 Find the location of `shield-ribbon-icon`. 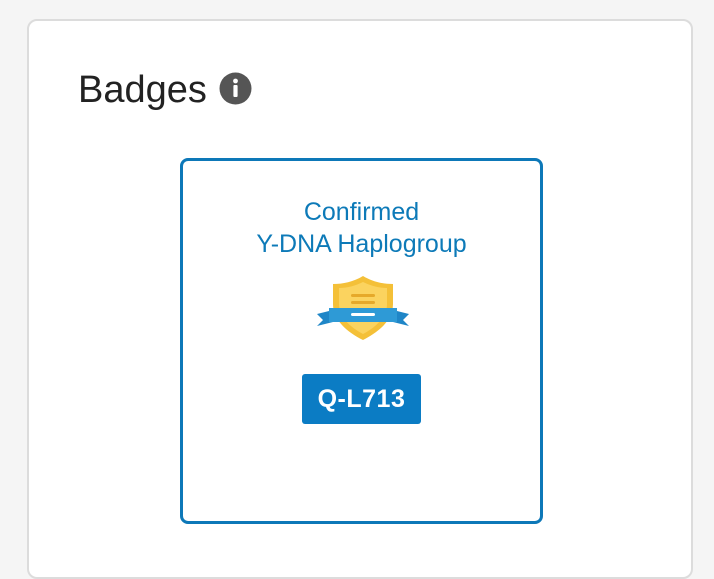

shield-ribbon-icon is located at coordinates (363, 309).